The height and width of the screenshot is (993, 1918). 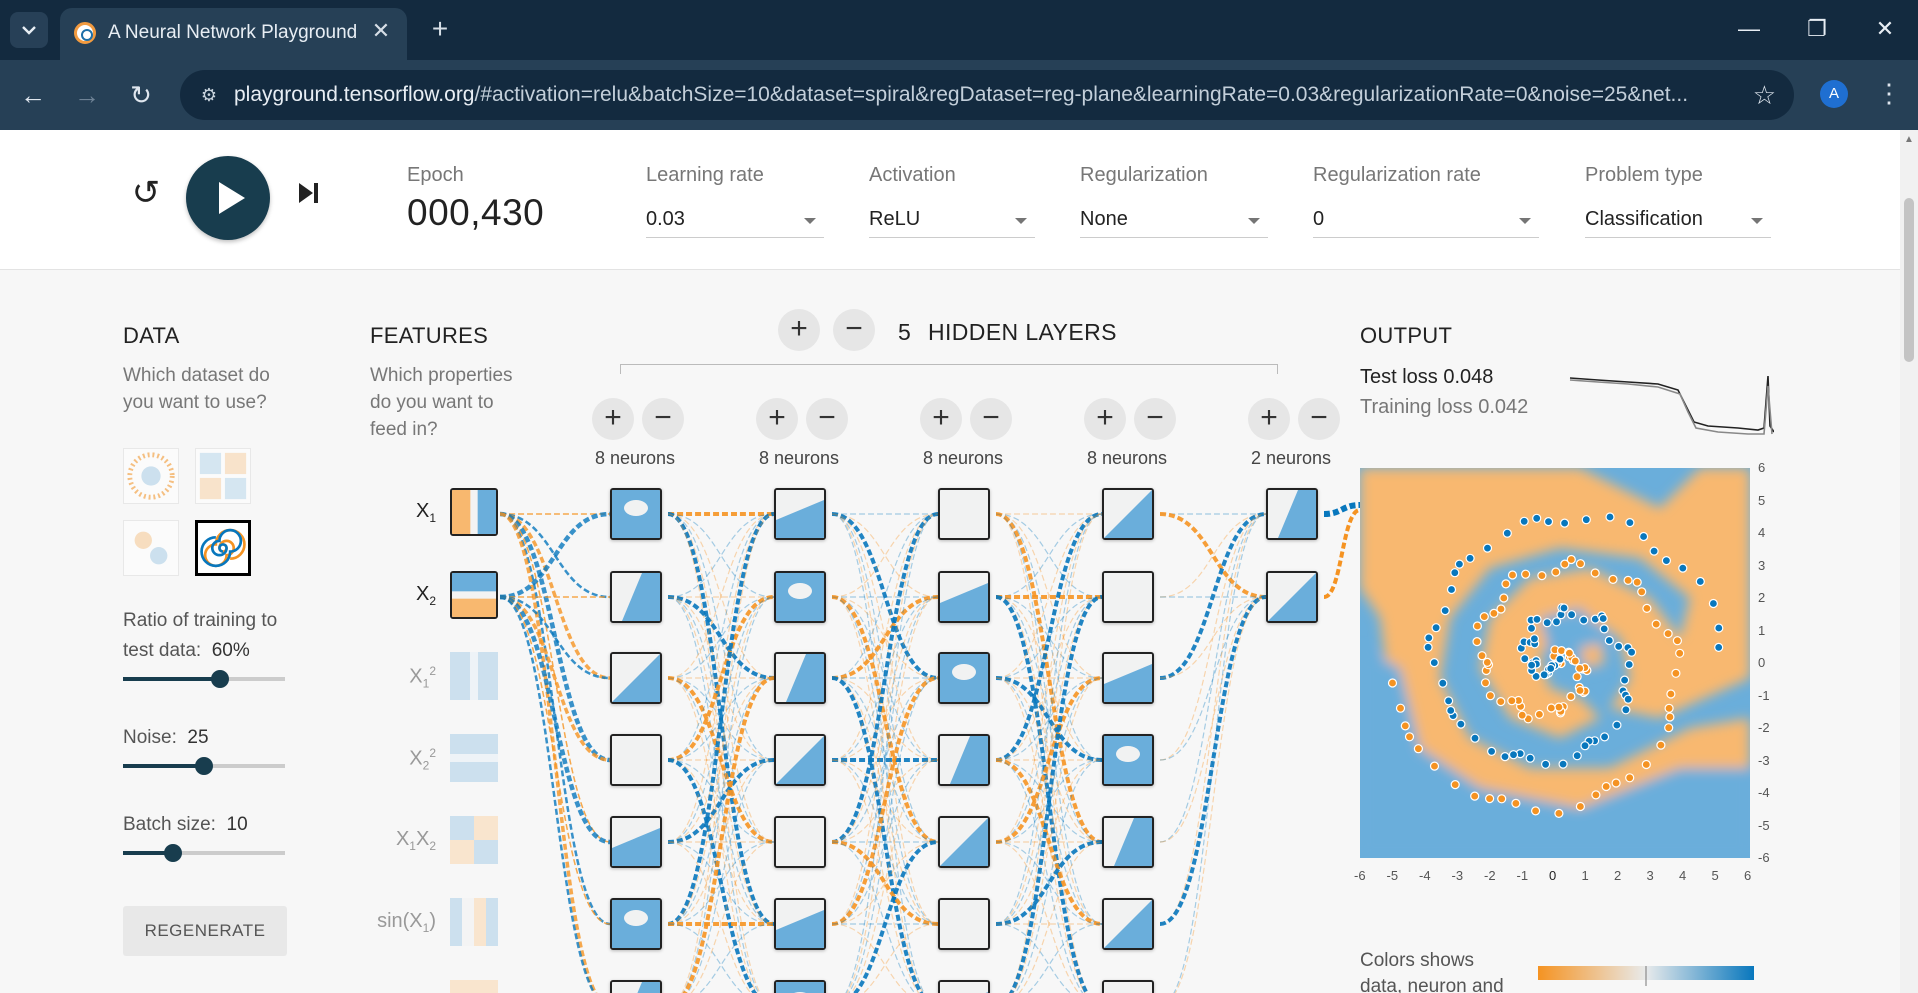 I want to click on feature-node-x2, so click(x=474, y=595).